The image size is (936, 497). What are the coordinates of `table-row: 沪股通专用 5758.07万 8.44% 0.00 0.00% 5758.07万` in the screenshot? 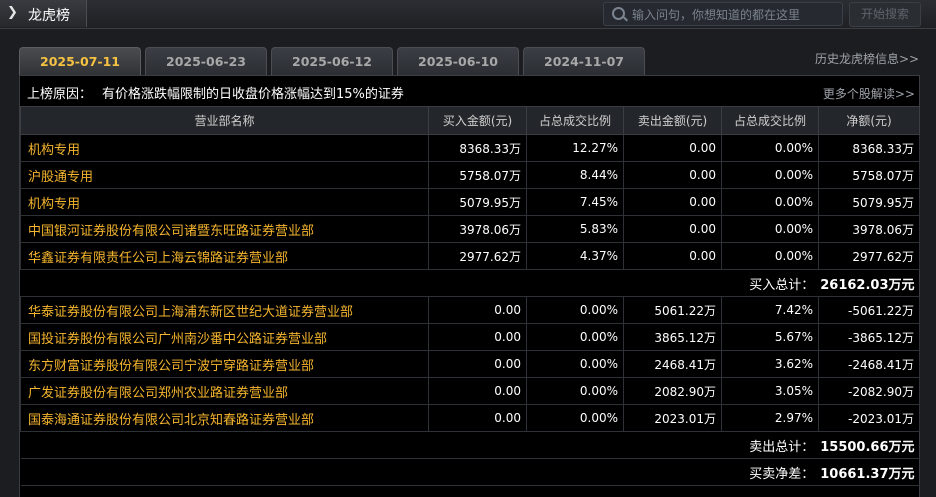 It's located at (470, 175).